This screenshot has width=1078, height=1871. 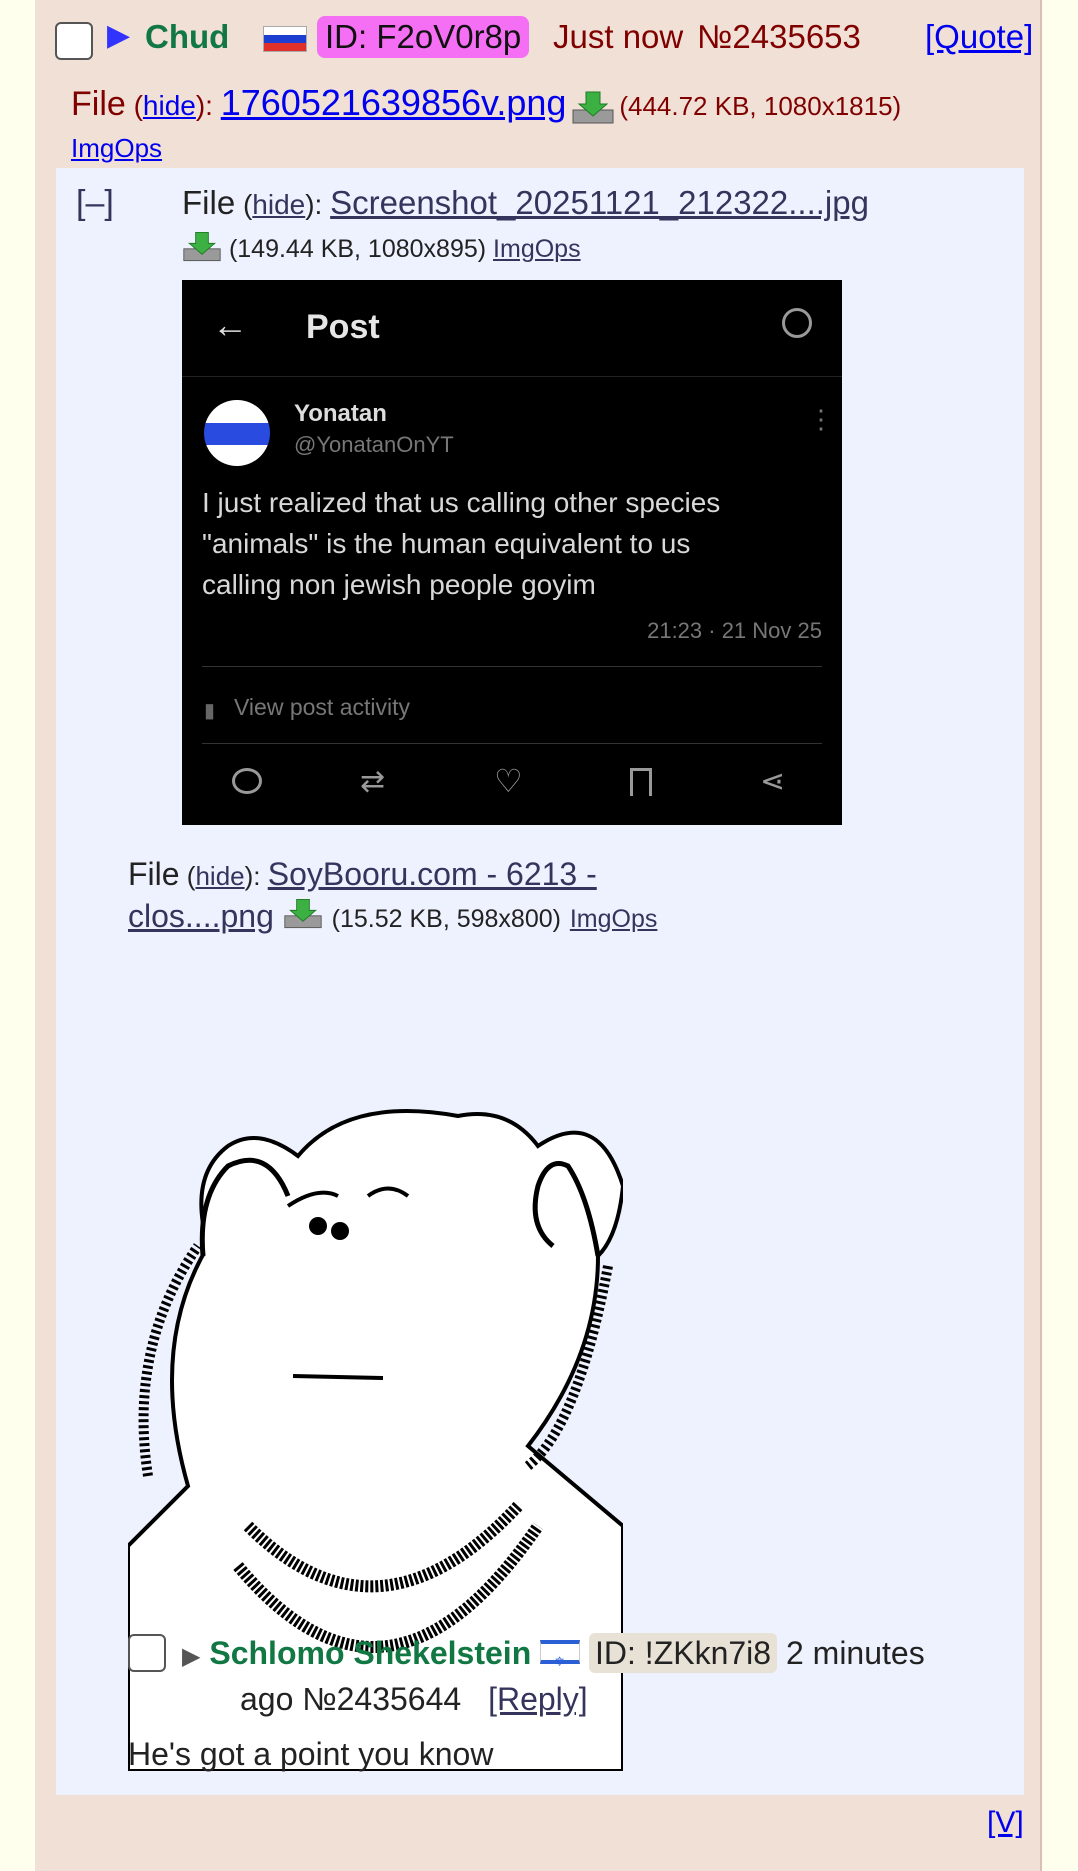 I want to click on share-icon: ⋖, so click(x=773, y=781).